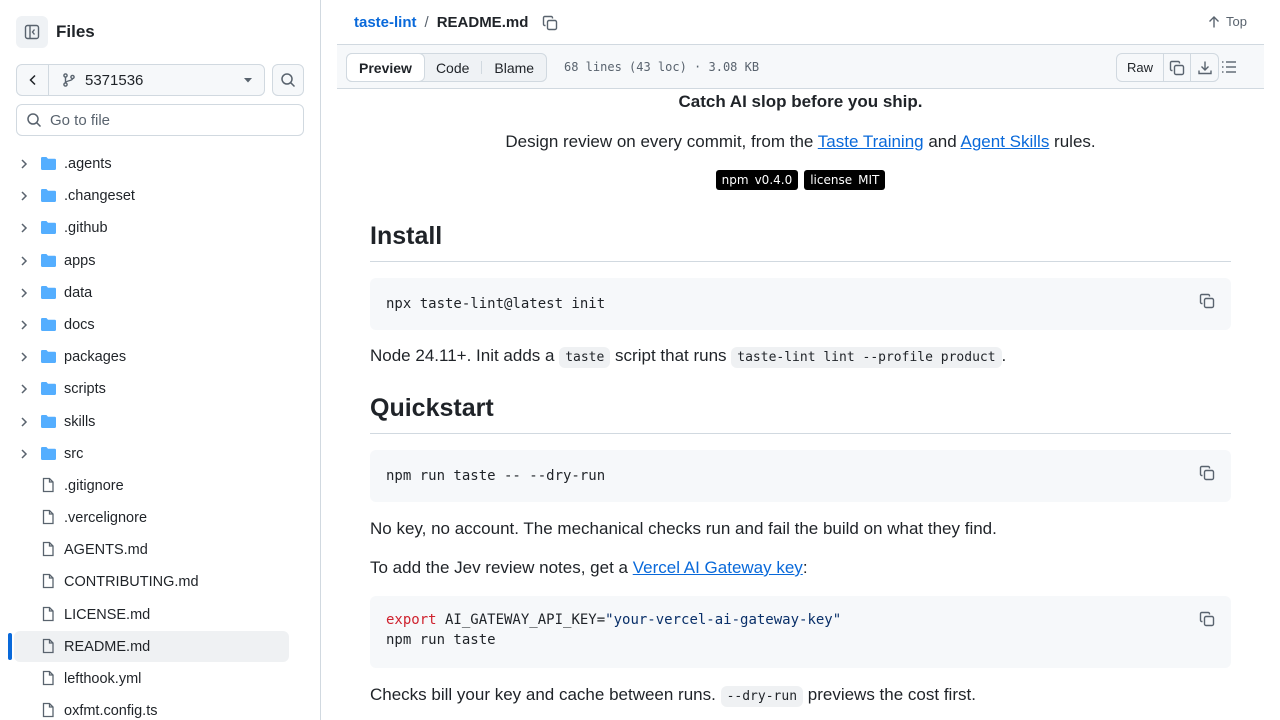 Image resolution: width=1280 pixels, height=720 pixels. I want to click on license-badge: license MIT, so click(845, 180).